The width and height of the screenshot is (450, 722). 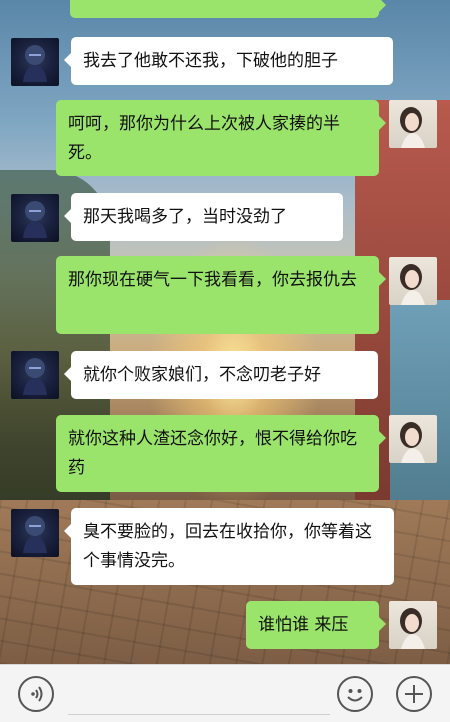 What do you see at coordinates (202, 375) in the screenshot?
I see `message-text: 就你个败家娘们，不念叨老子好` at bounding box center [202, 375].